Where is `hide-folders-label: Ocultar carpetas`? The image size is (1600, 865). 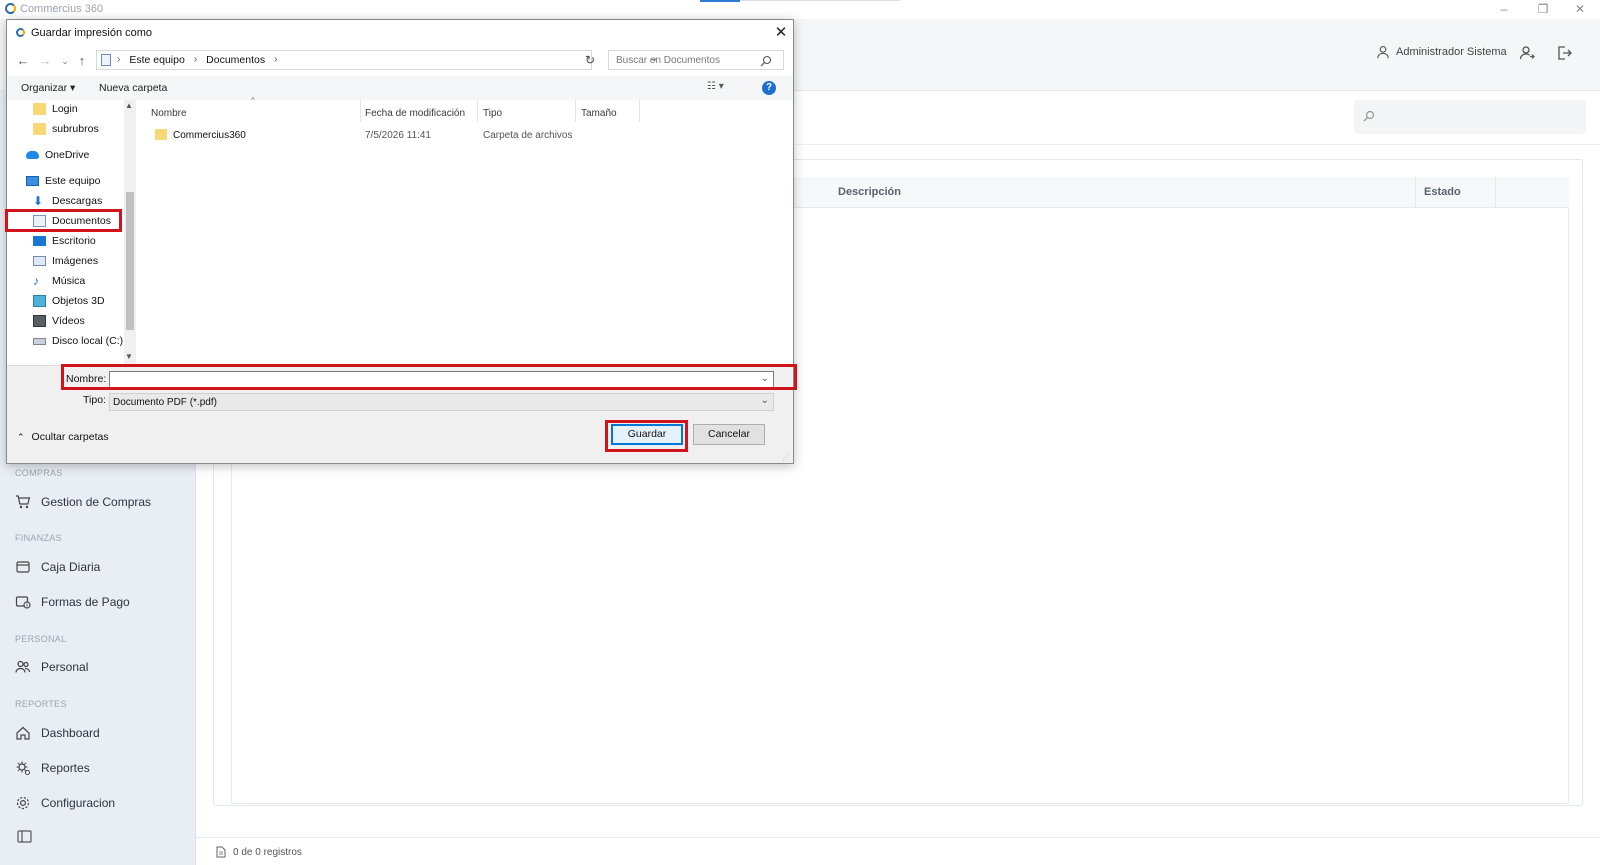 hide-folders-label: Ocultar carpetas is located at coordinates (70, 437).